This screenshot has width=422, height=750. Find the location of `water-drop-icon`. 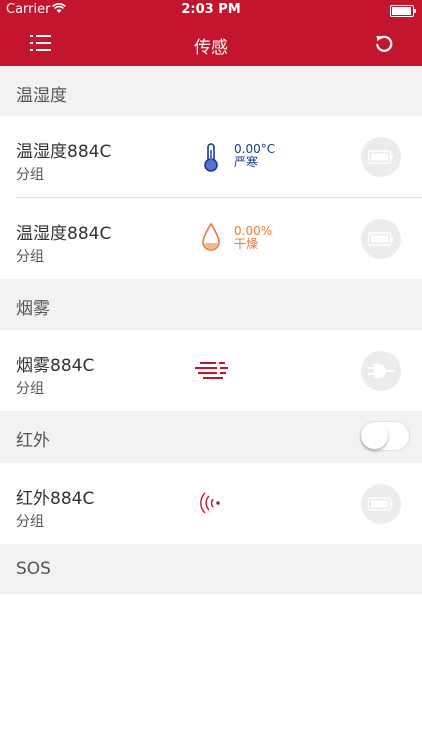

water-drop-icon is located at coordinates (212, 238).